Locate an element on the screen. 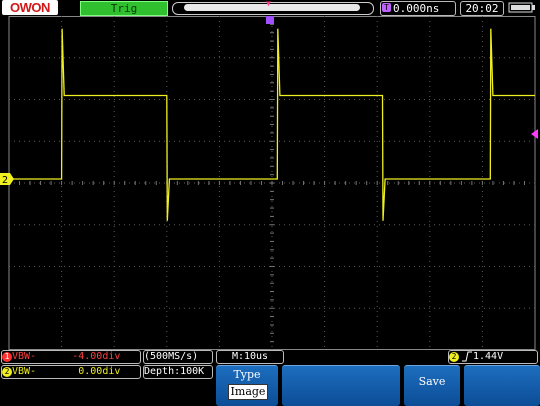  brand-logo: OWON is located at coordinates (30, 7).